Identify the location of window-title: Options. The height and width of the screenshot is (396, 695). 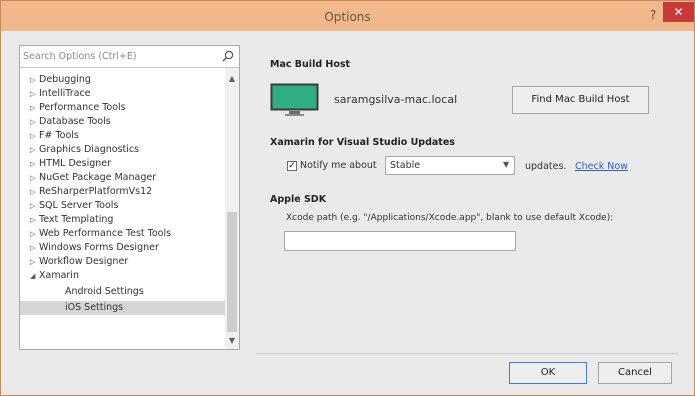
(347, 17).